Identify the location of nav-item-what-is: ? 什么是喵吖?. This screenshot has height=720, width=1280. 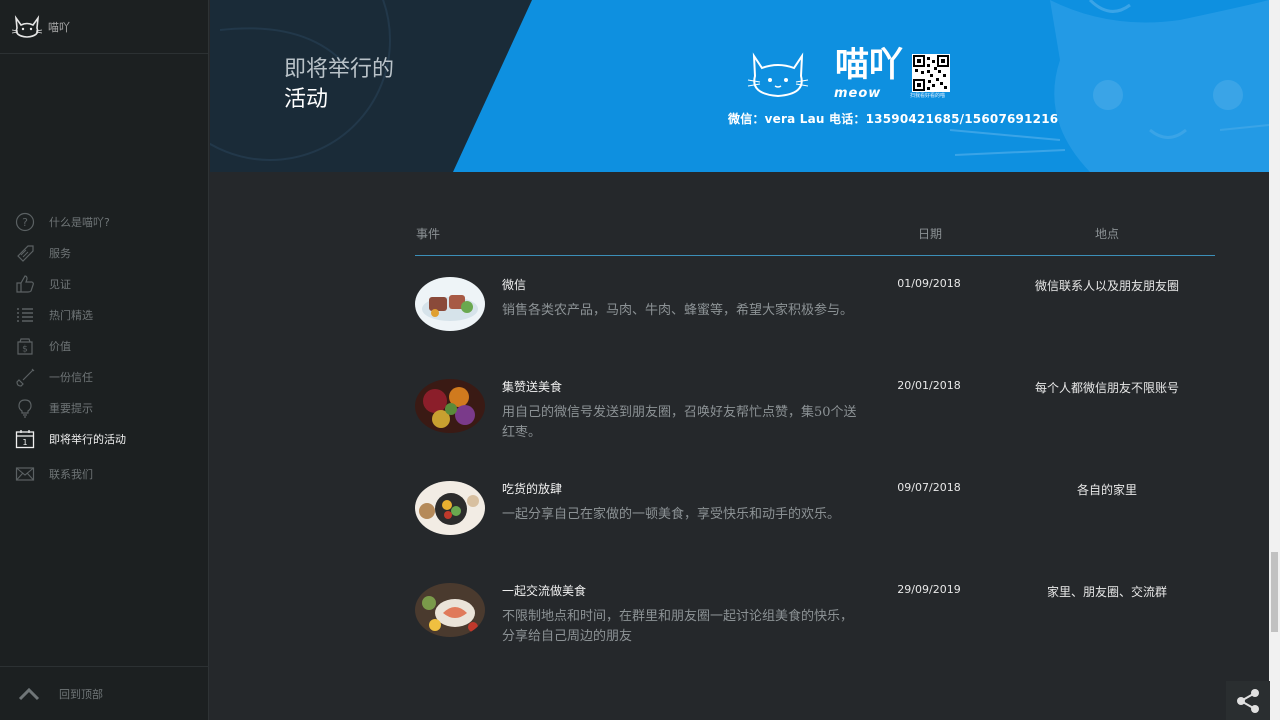
(104, 221).